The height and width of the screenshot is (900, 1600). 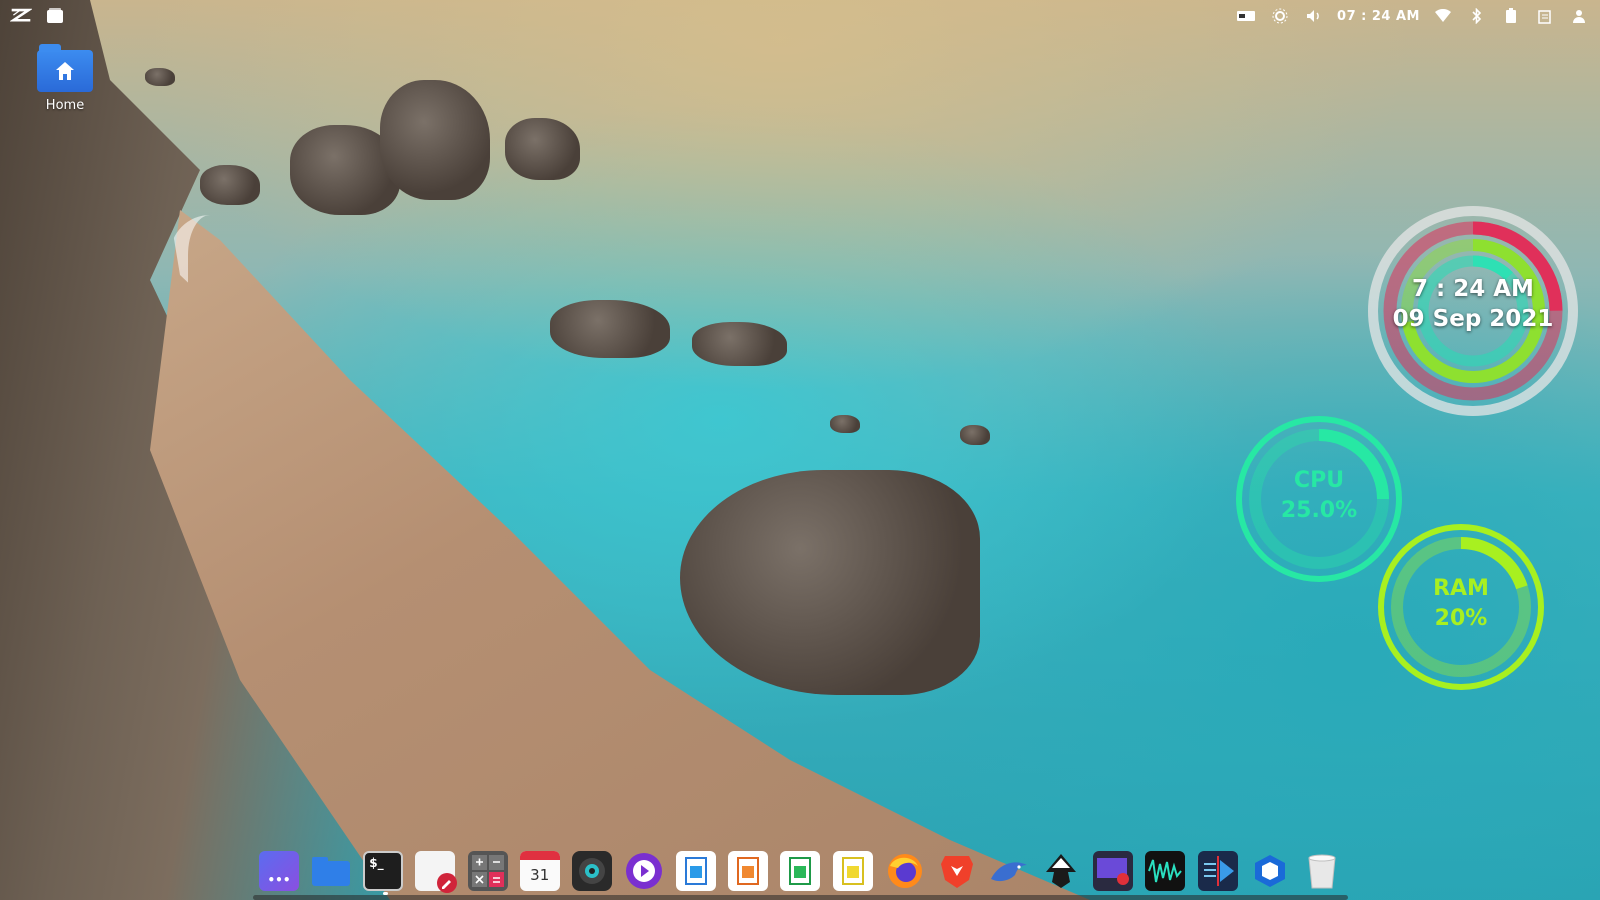 I want to click on dock-app-launcher: •••, so click(x=279, y=871).